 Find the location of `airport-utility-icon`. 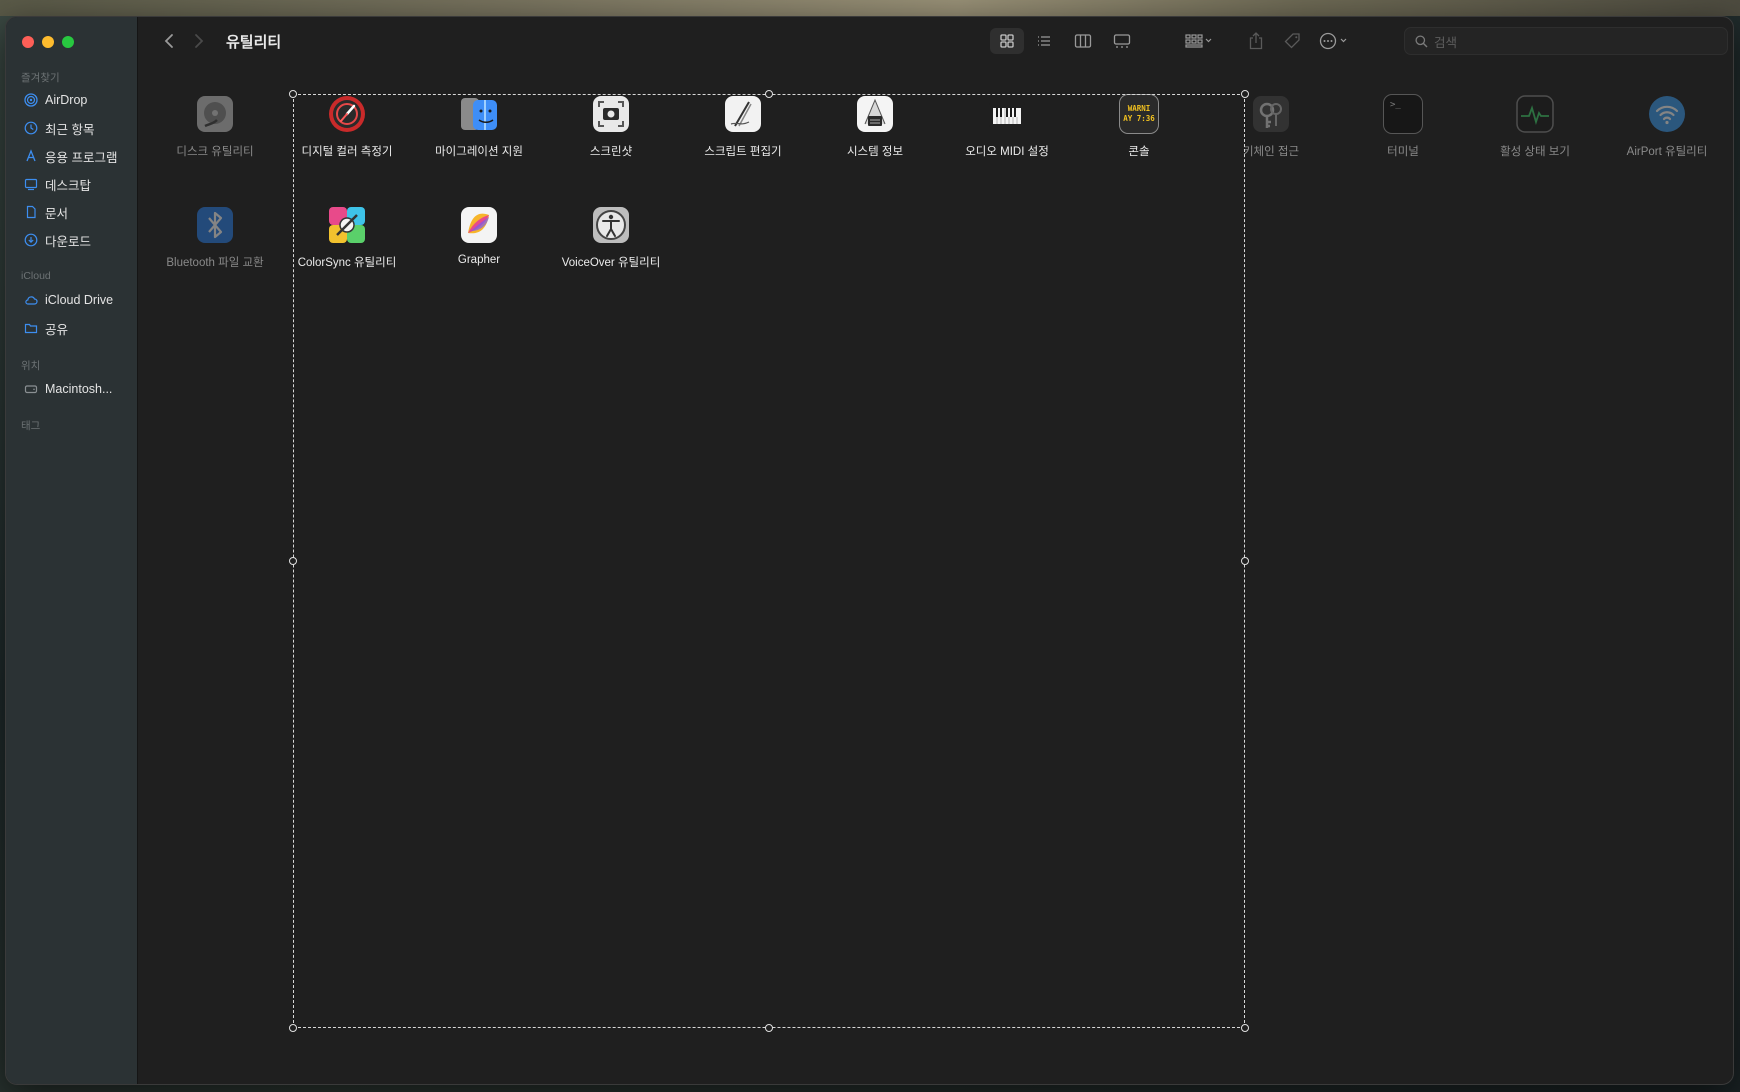

airport-utility-icon is located at coordinates (1667, 114).